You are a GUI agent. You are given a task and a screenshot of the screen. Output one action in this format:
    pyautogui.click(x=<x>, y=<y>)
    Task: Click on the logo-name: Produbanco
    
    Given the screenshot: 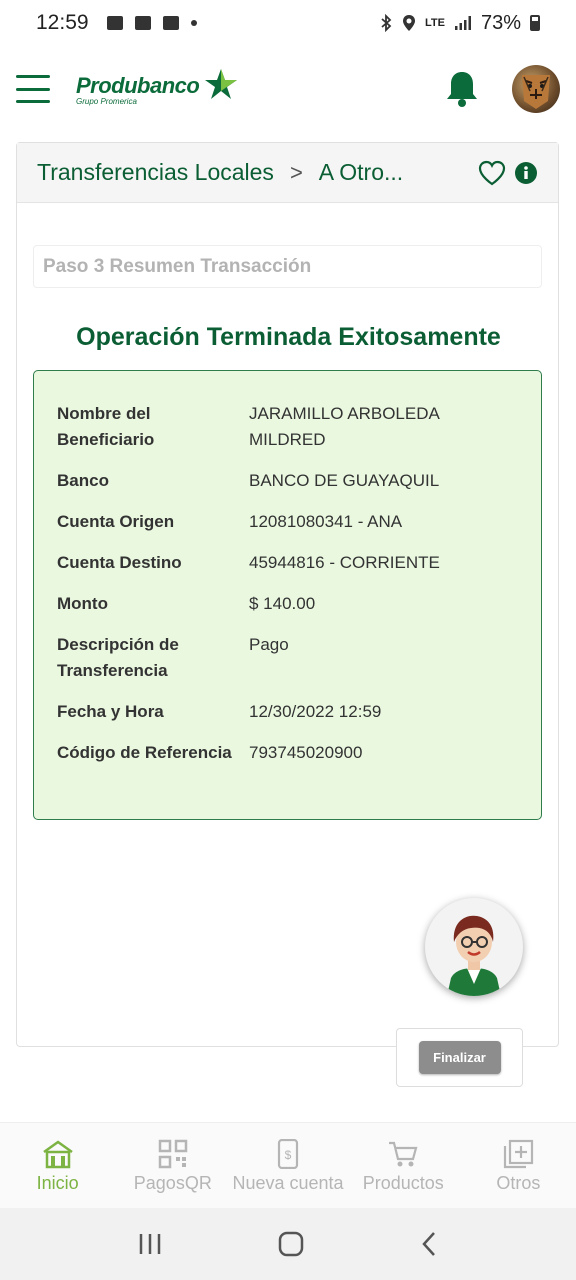 What is the action you would take?
    pyautogui.click(x=138, y=85)
    